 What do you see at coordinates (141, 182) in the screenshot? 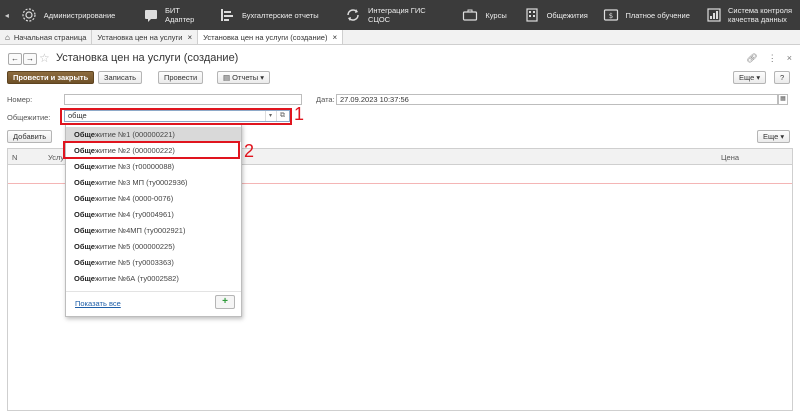
I see `item-rest: житие №3 МП (ту0002936)` at bounding box center [141, 182].